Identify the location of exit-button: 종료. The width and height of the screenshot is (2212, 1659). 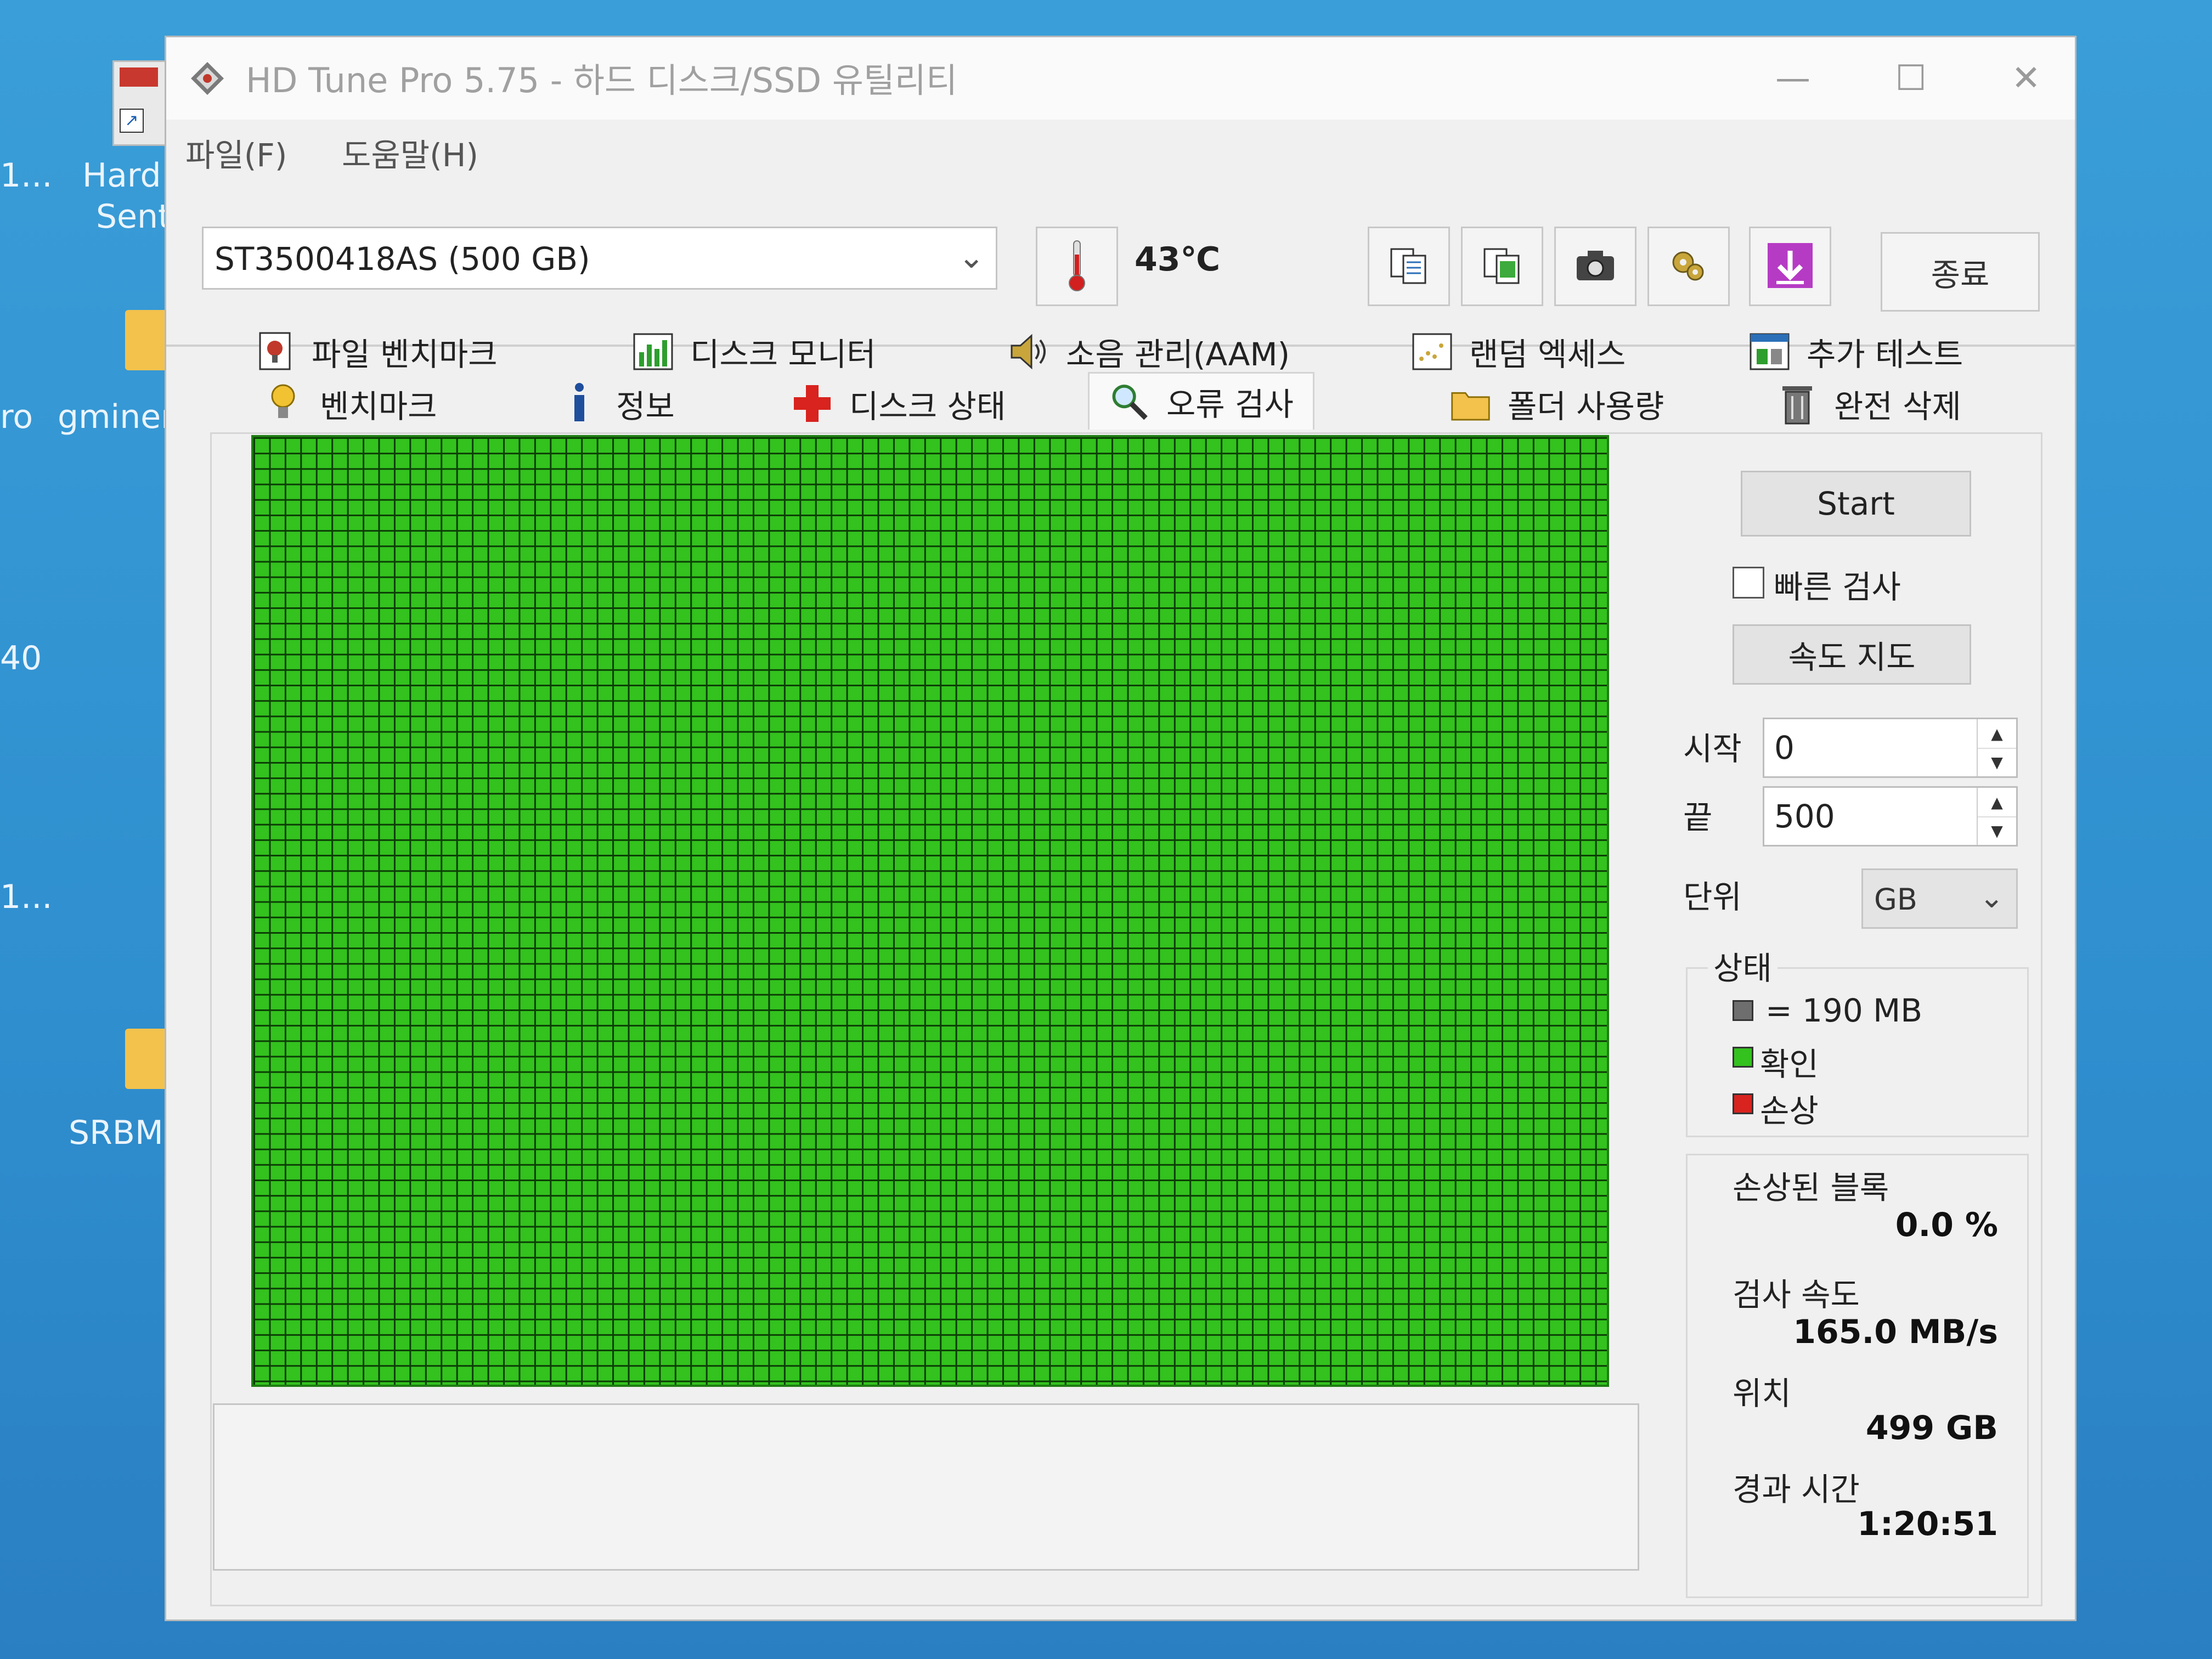
(1960, 272).